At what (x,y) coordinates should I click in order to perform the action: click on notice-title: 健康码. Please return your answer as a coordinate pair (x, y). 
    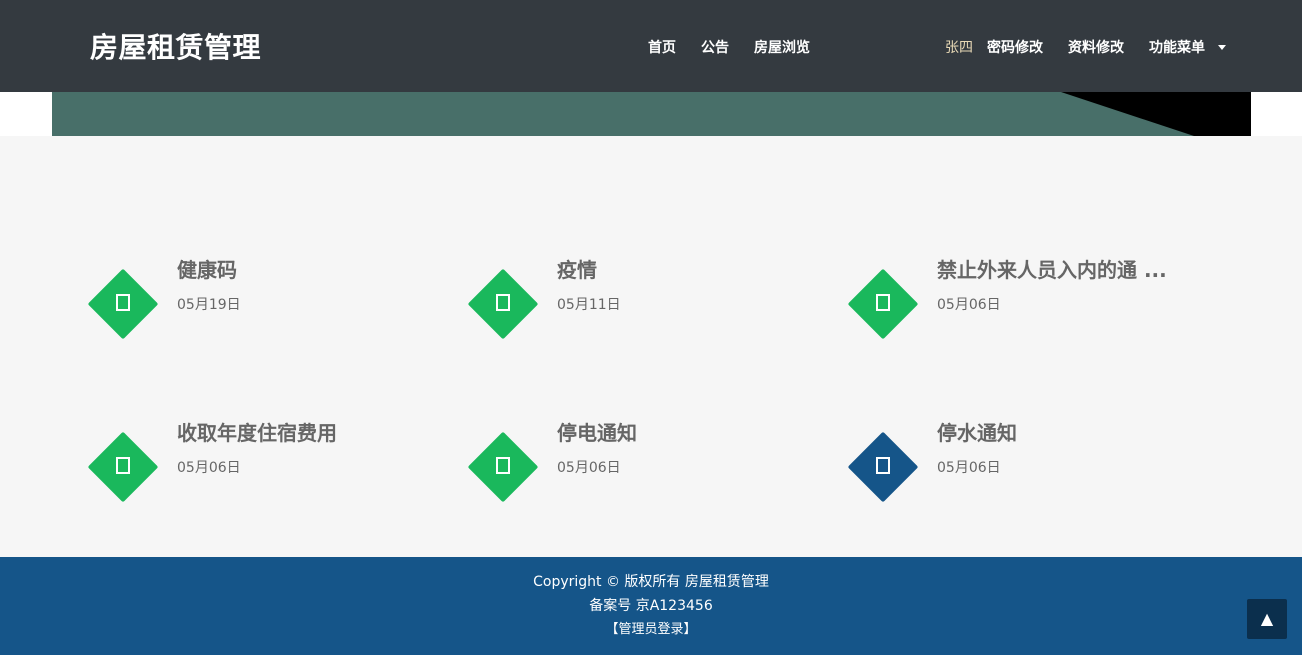
    Looking at the image, I should click on (207, 270).